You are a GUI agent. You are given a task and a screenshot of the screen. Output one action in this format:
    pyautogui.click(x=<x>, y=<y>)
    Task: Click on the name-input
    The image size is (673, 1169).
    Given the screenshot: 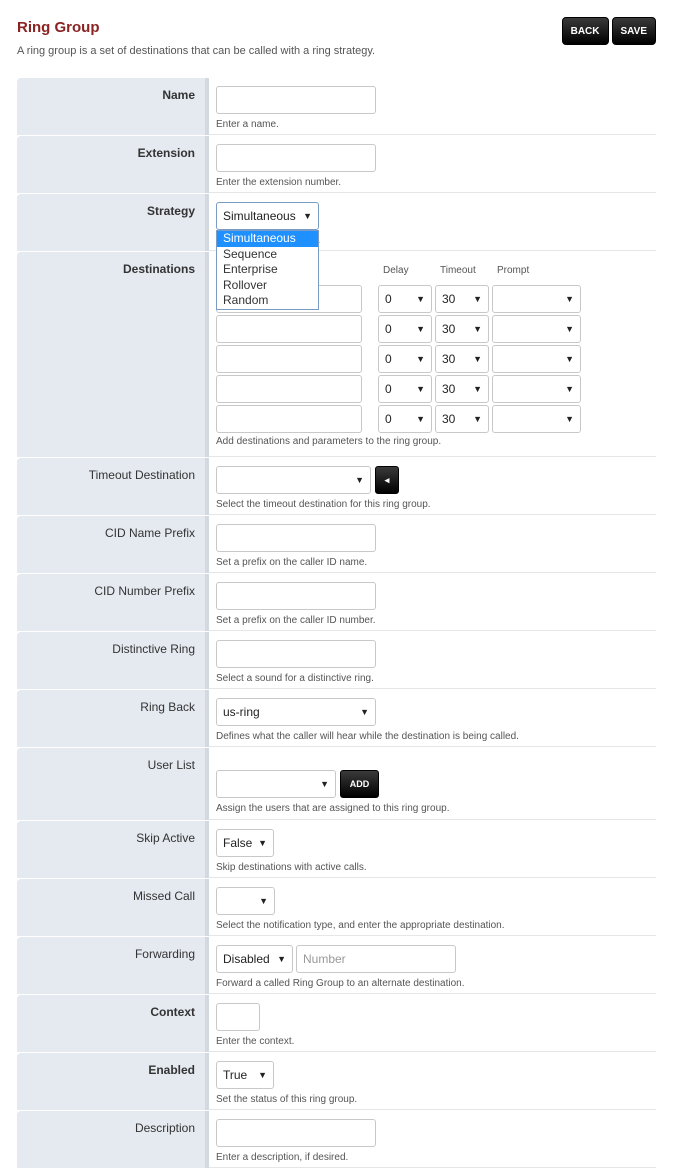 What is the action you would take?
    pyautogui.click(x=296, y=100)
    